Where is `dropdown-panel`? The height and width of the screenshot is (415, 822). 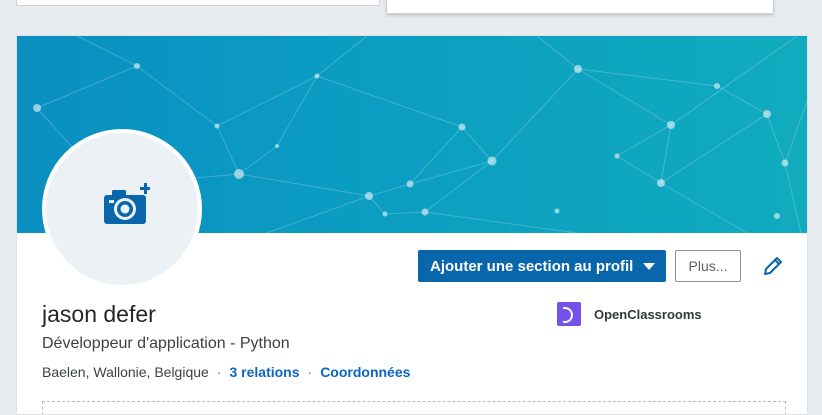
dropdown-panel is located at coordinates (580, 7).